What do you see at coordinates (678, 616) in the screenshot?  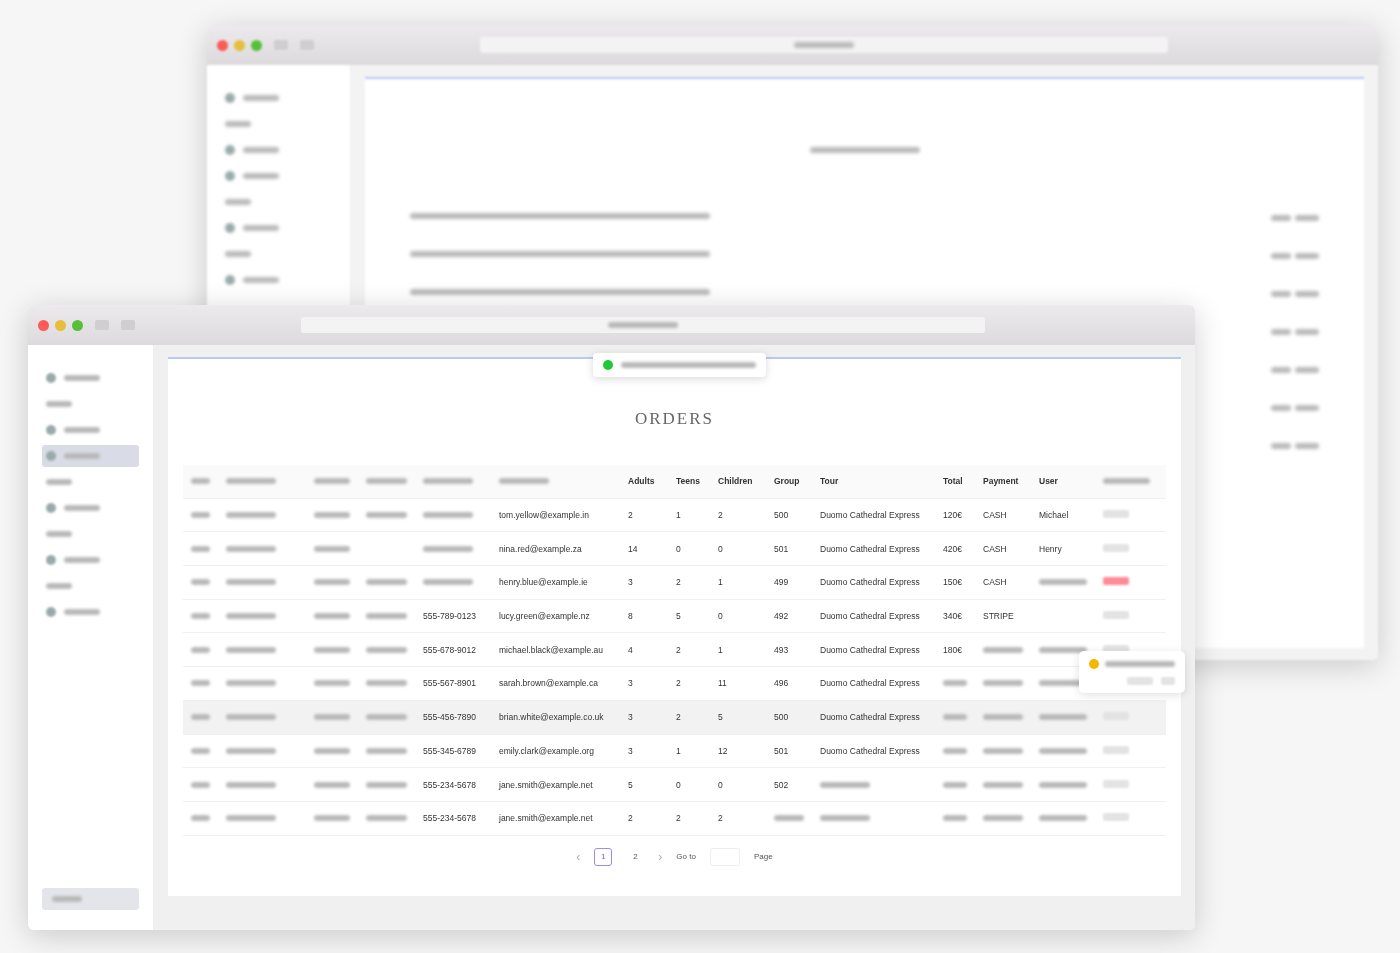 I see `table-cell-text: 5` at bounding box center [678, 616].